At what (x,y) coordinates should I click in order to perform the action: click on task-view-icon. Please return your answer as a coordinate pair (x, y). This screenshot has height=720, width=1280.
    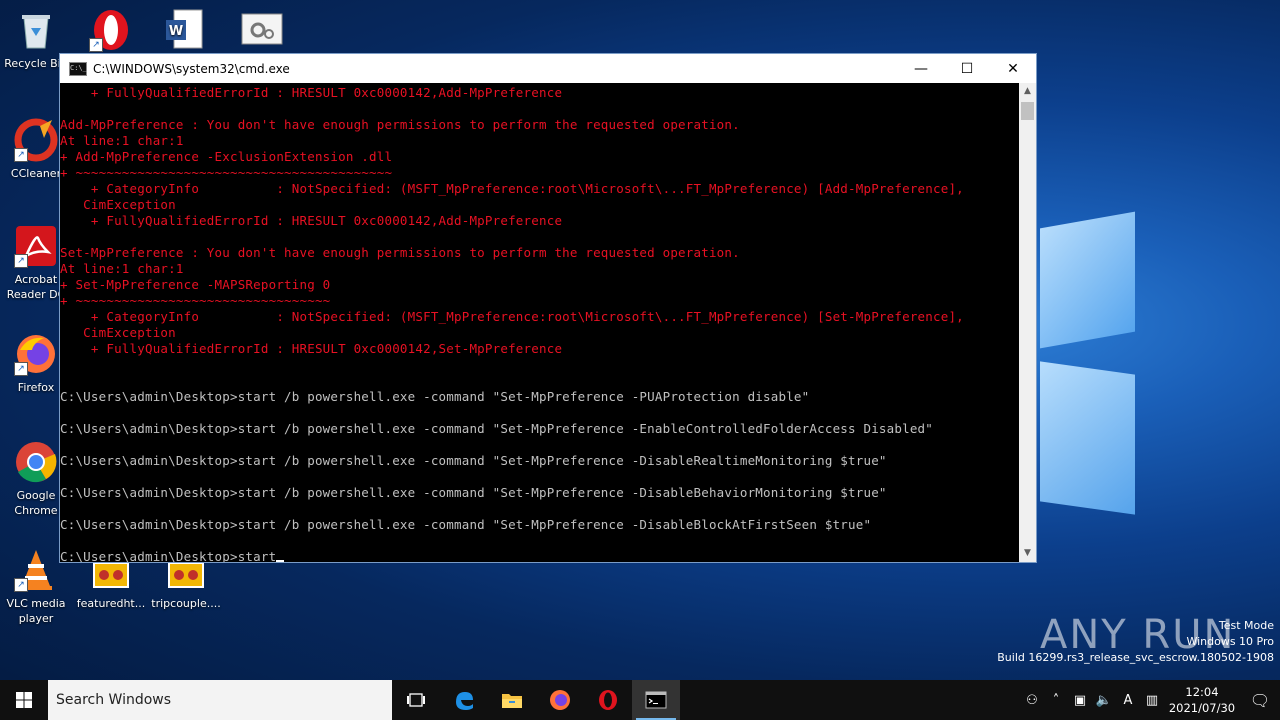
    Looking at the image, I should click on (416, 700).